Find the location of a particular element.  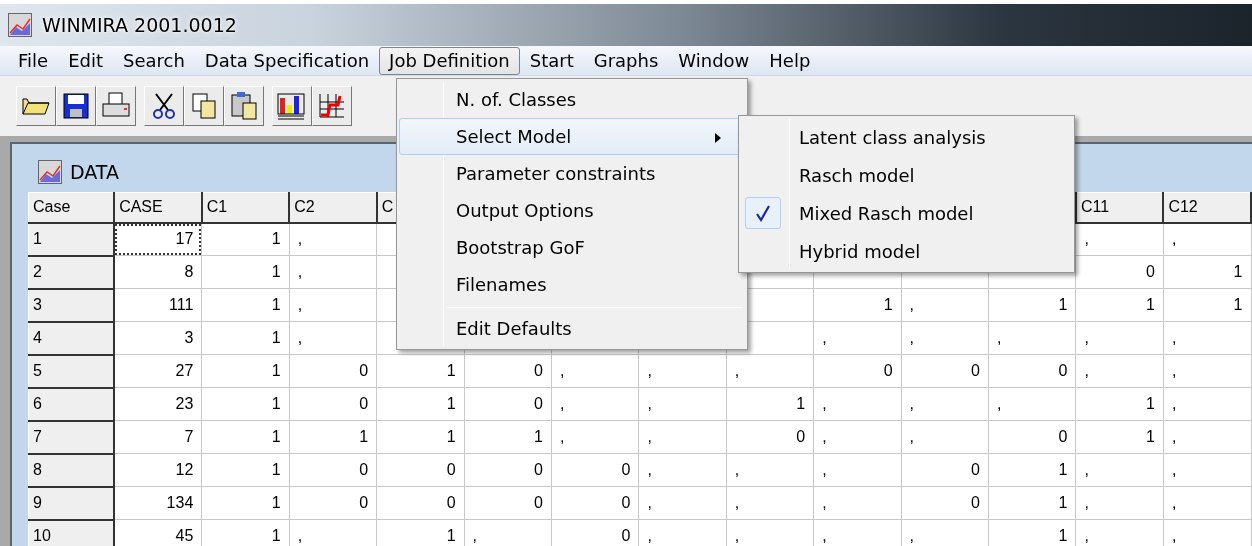

column-header: C12 is located at coordinates (1207, 207).